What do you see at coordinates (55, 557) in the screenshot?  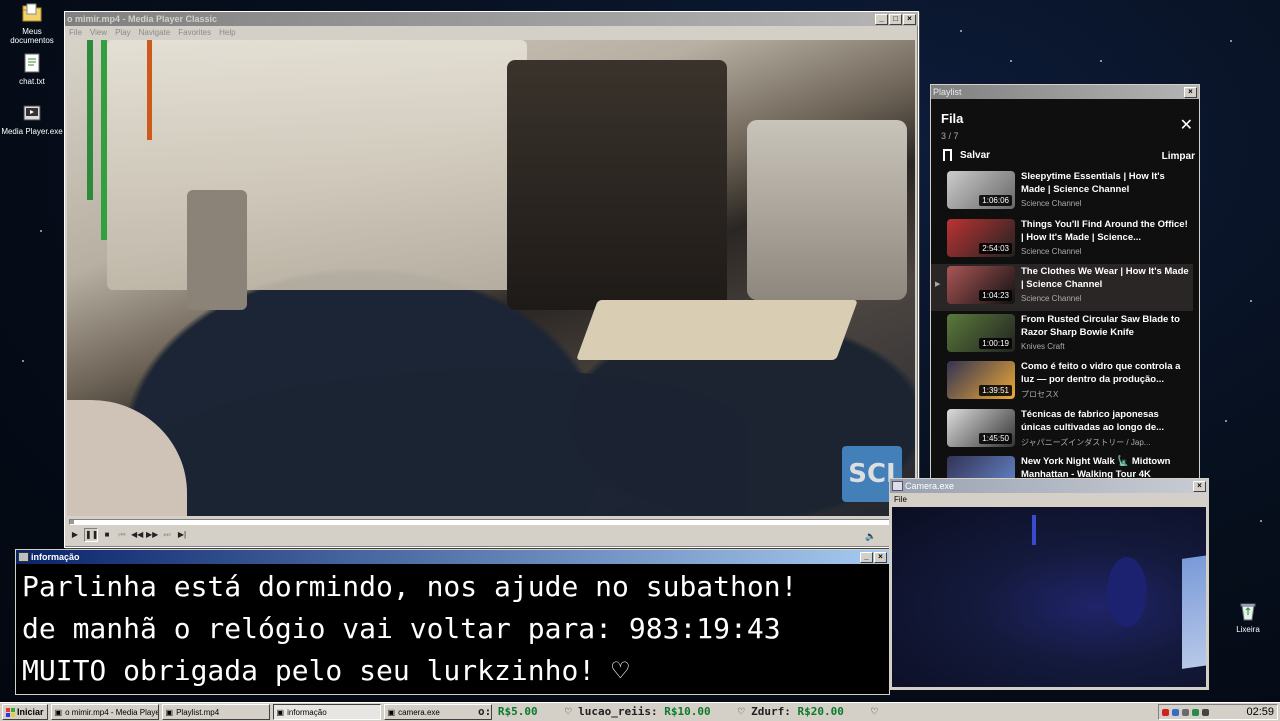 I see `window-title: informação` at bounding box center [55, 557].